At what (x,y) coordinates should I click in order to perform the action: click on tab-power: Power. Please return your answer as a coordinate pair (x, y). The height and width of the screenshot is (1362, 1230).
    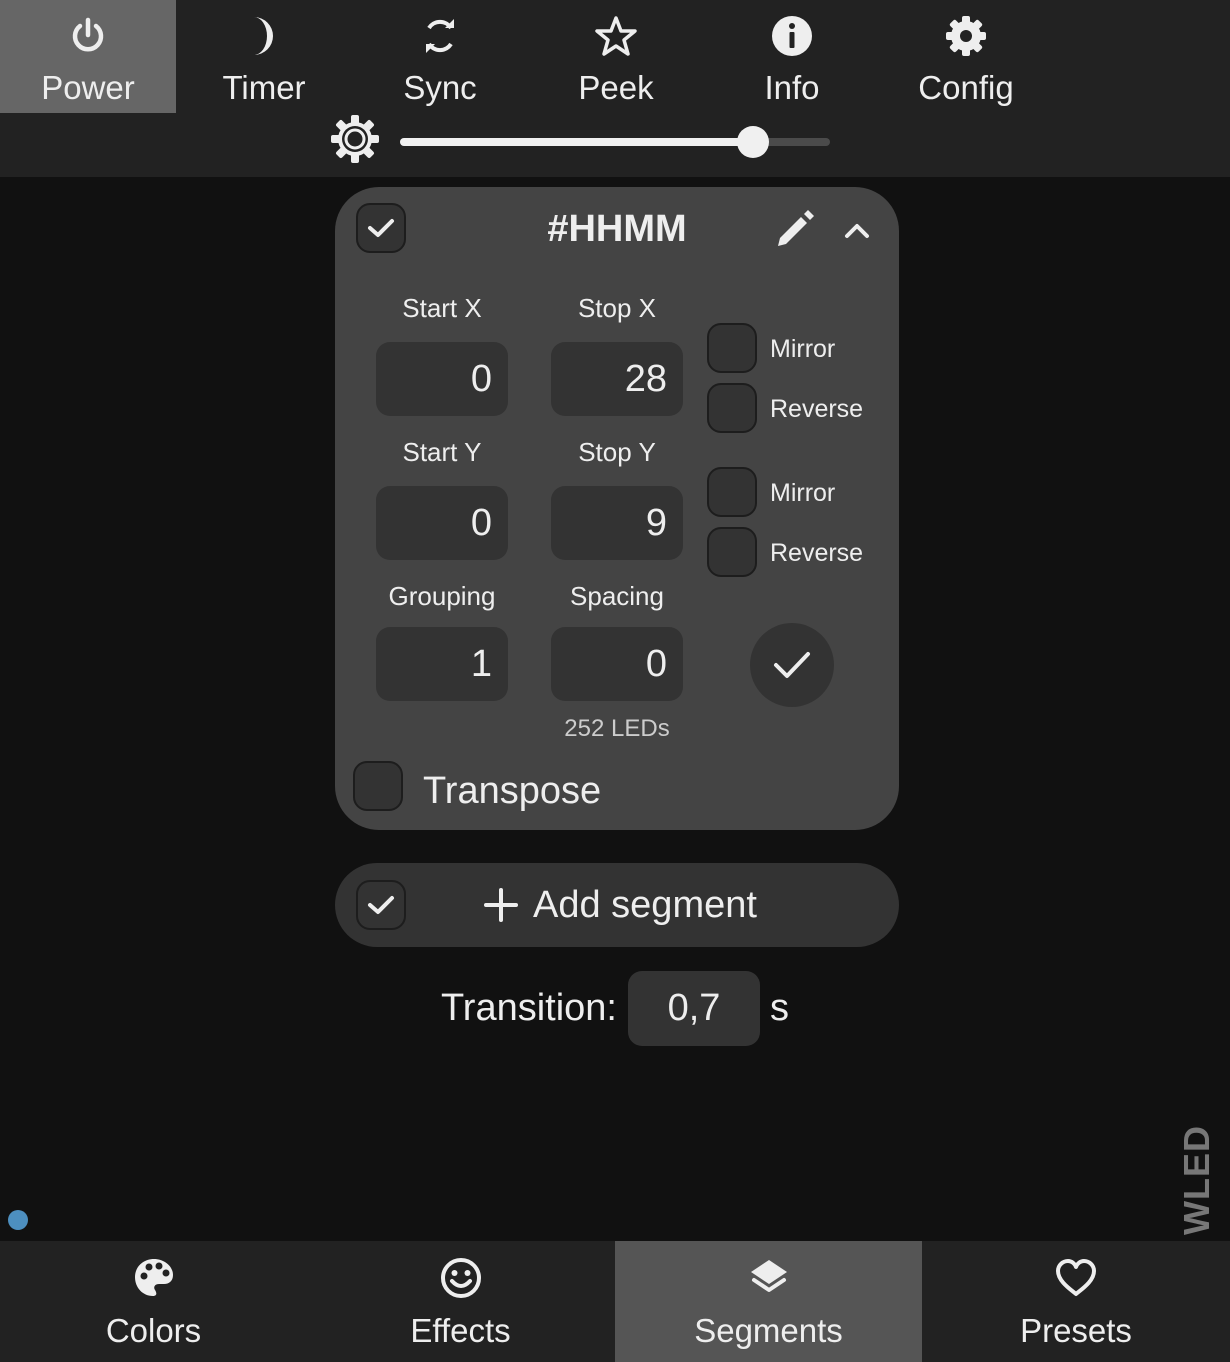
    Looking at the image, I should click on (88, 56).